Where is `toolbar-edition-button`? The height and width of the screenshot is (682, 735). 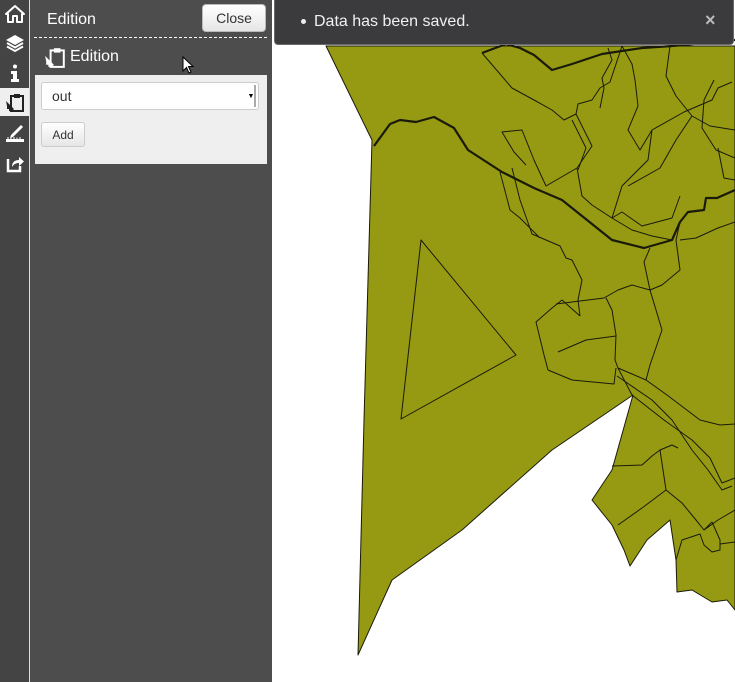
toolbar-edition-button is located at coordinates (14, 102).